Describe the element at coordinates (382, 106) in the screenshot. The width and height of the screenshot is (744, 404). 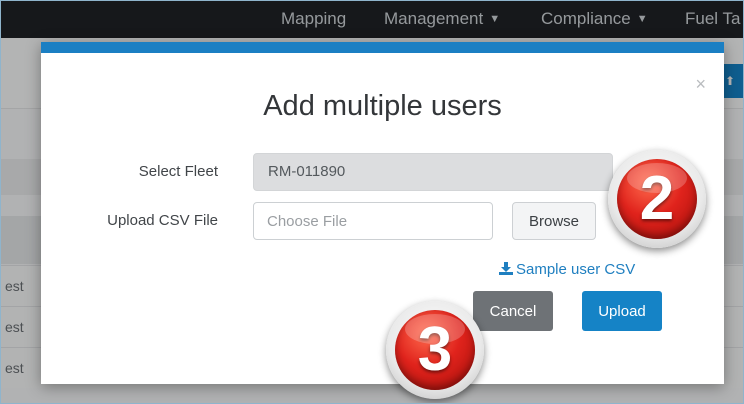
I see `modal-title: Add multiple users` at that location.